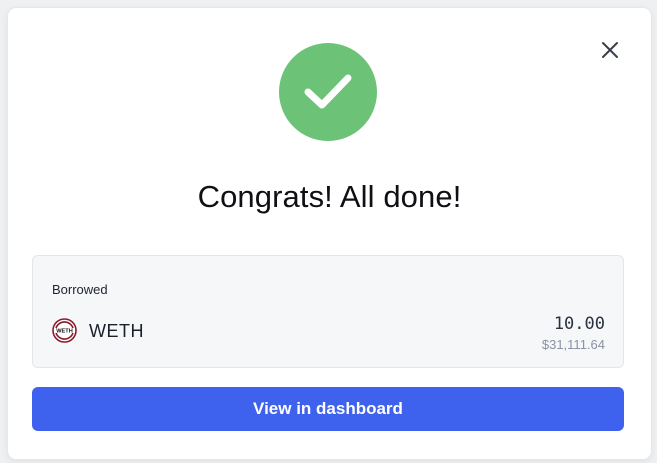 Image resolution: width=657 pixels, height=463 pixels. What do you see at coordinates (328, 409) in the screenshot?
I see `view-in-dashboard-button: View in dashboard` at bounding box center [328, 409].